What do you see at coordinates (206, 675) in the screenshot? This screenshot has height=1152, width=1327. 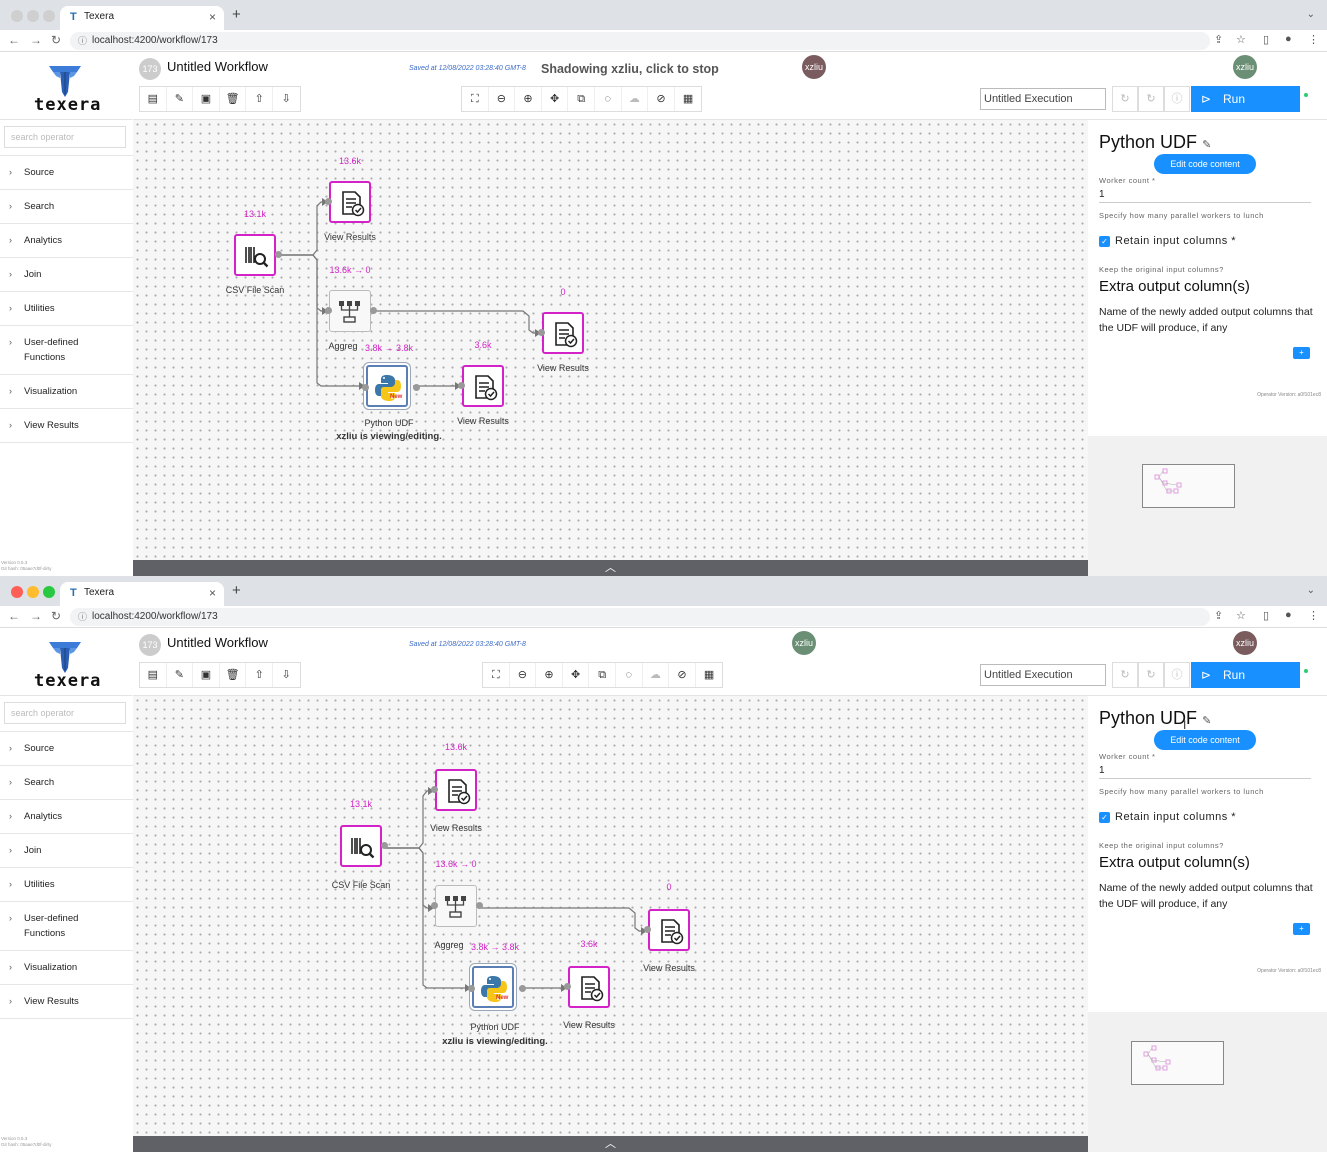 I see `save-icon: ▣` at bounding box center [206, 675].